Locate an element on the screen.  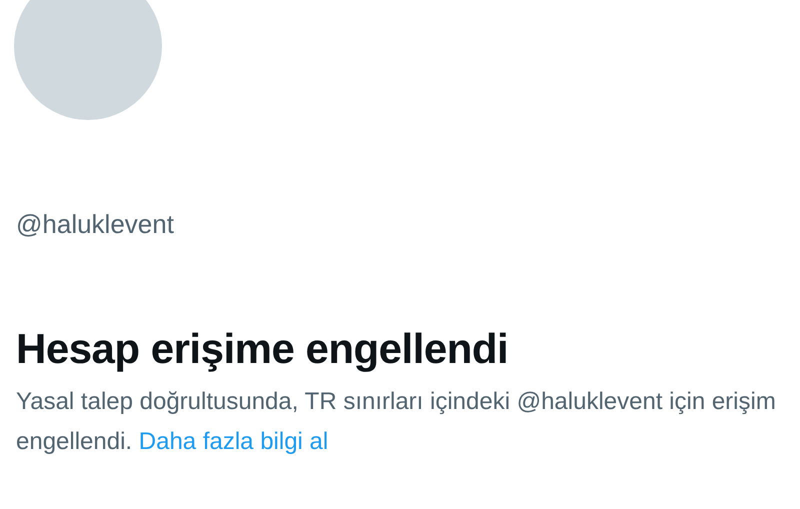
learn-more-link: Daha fazla bilgi al is located at coordinates (233, 441).